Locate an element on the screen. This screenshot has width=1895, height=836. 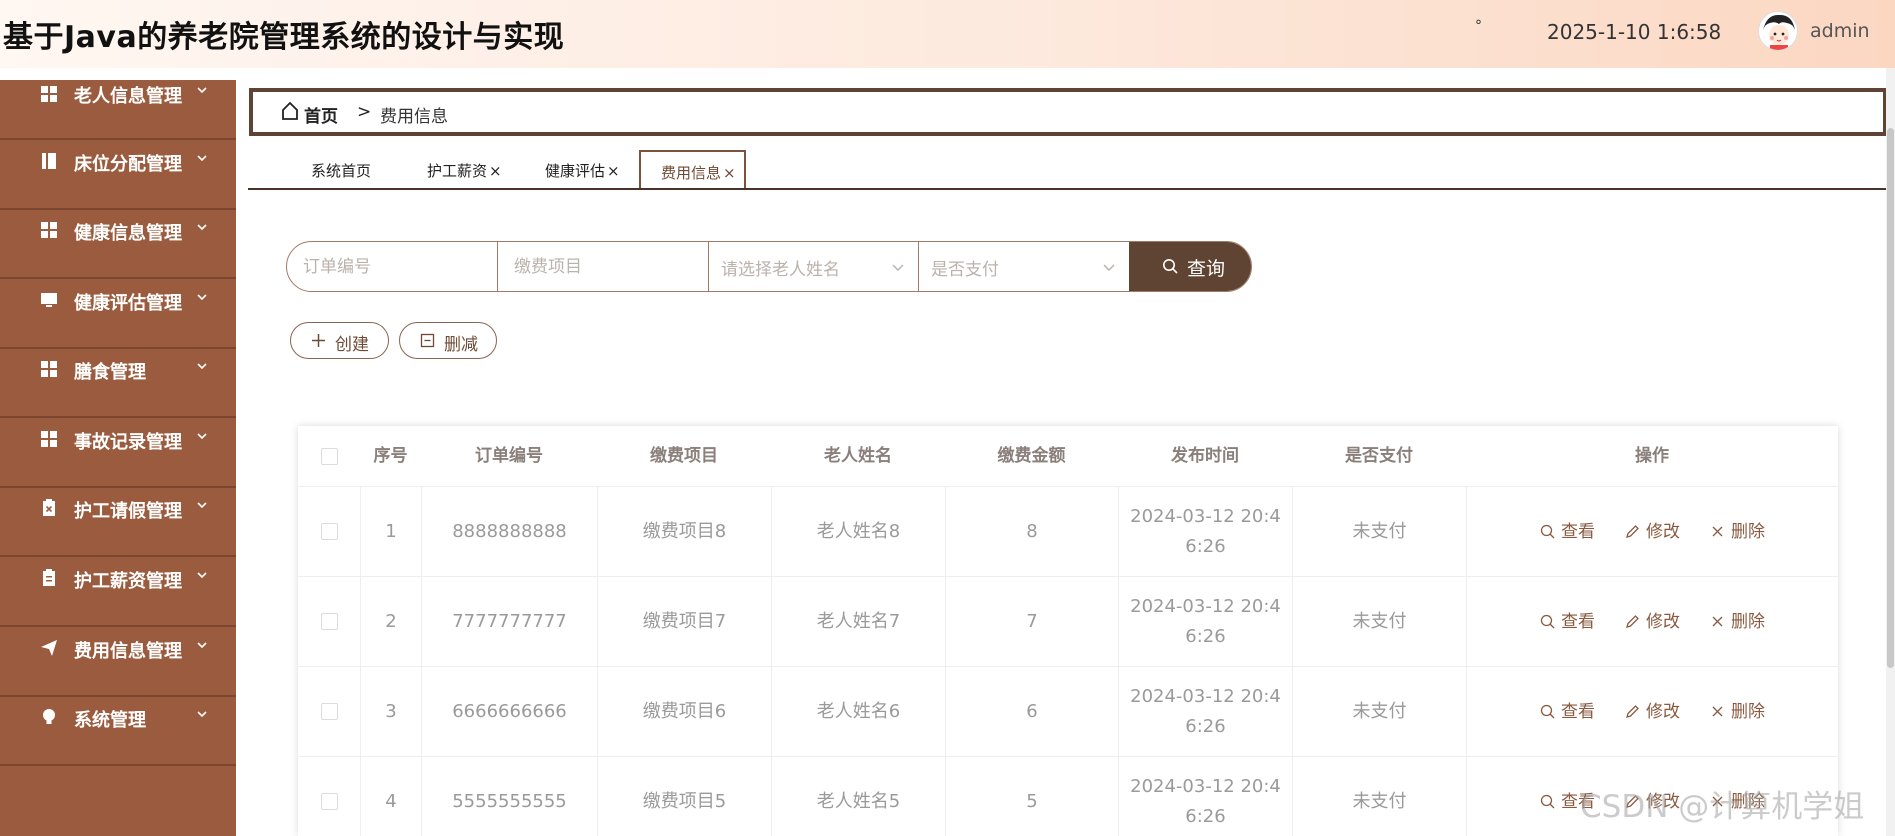
sidebar-item-label: 健康评估管理 is located at coordinates (128, 303).